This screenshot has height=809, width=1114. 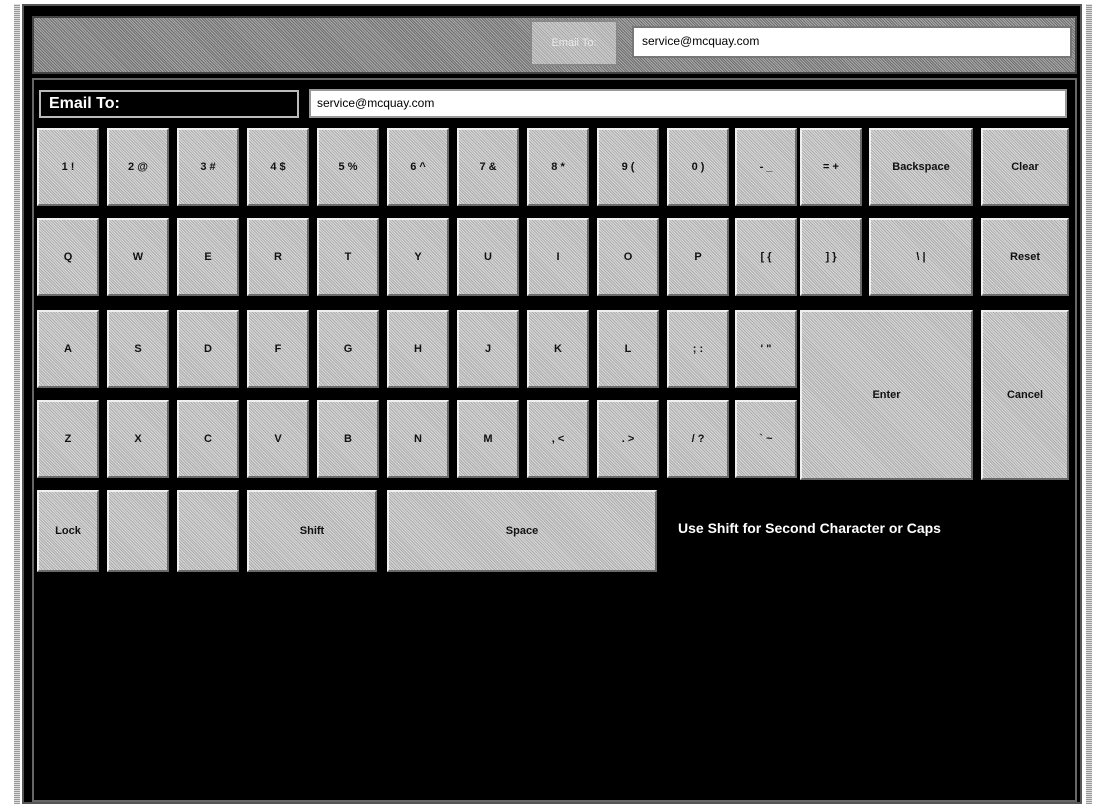 I want to click on key-0: 0 ), so click(x=698, y=167).